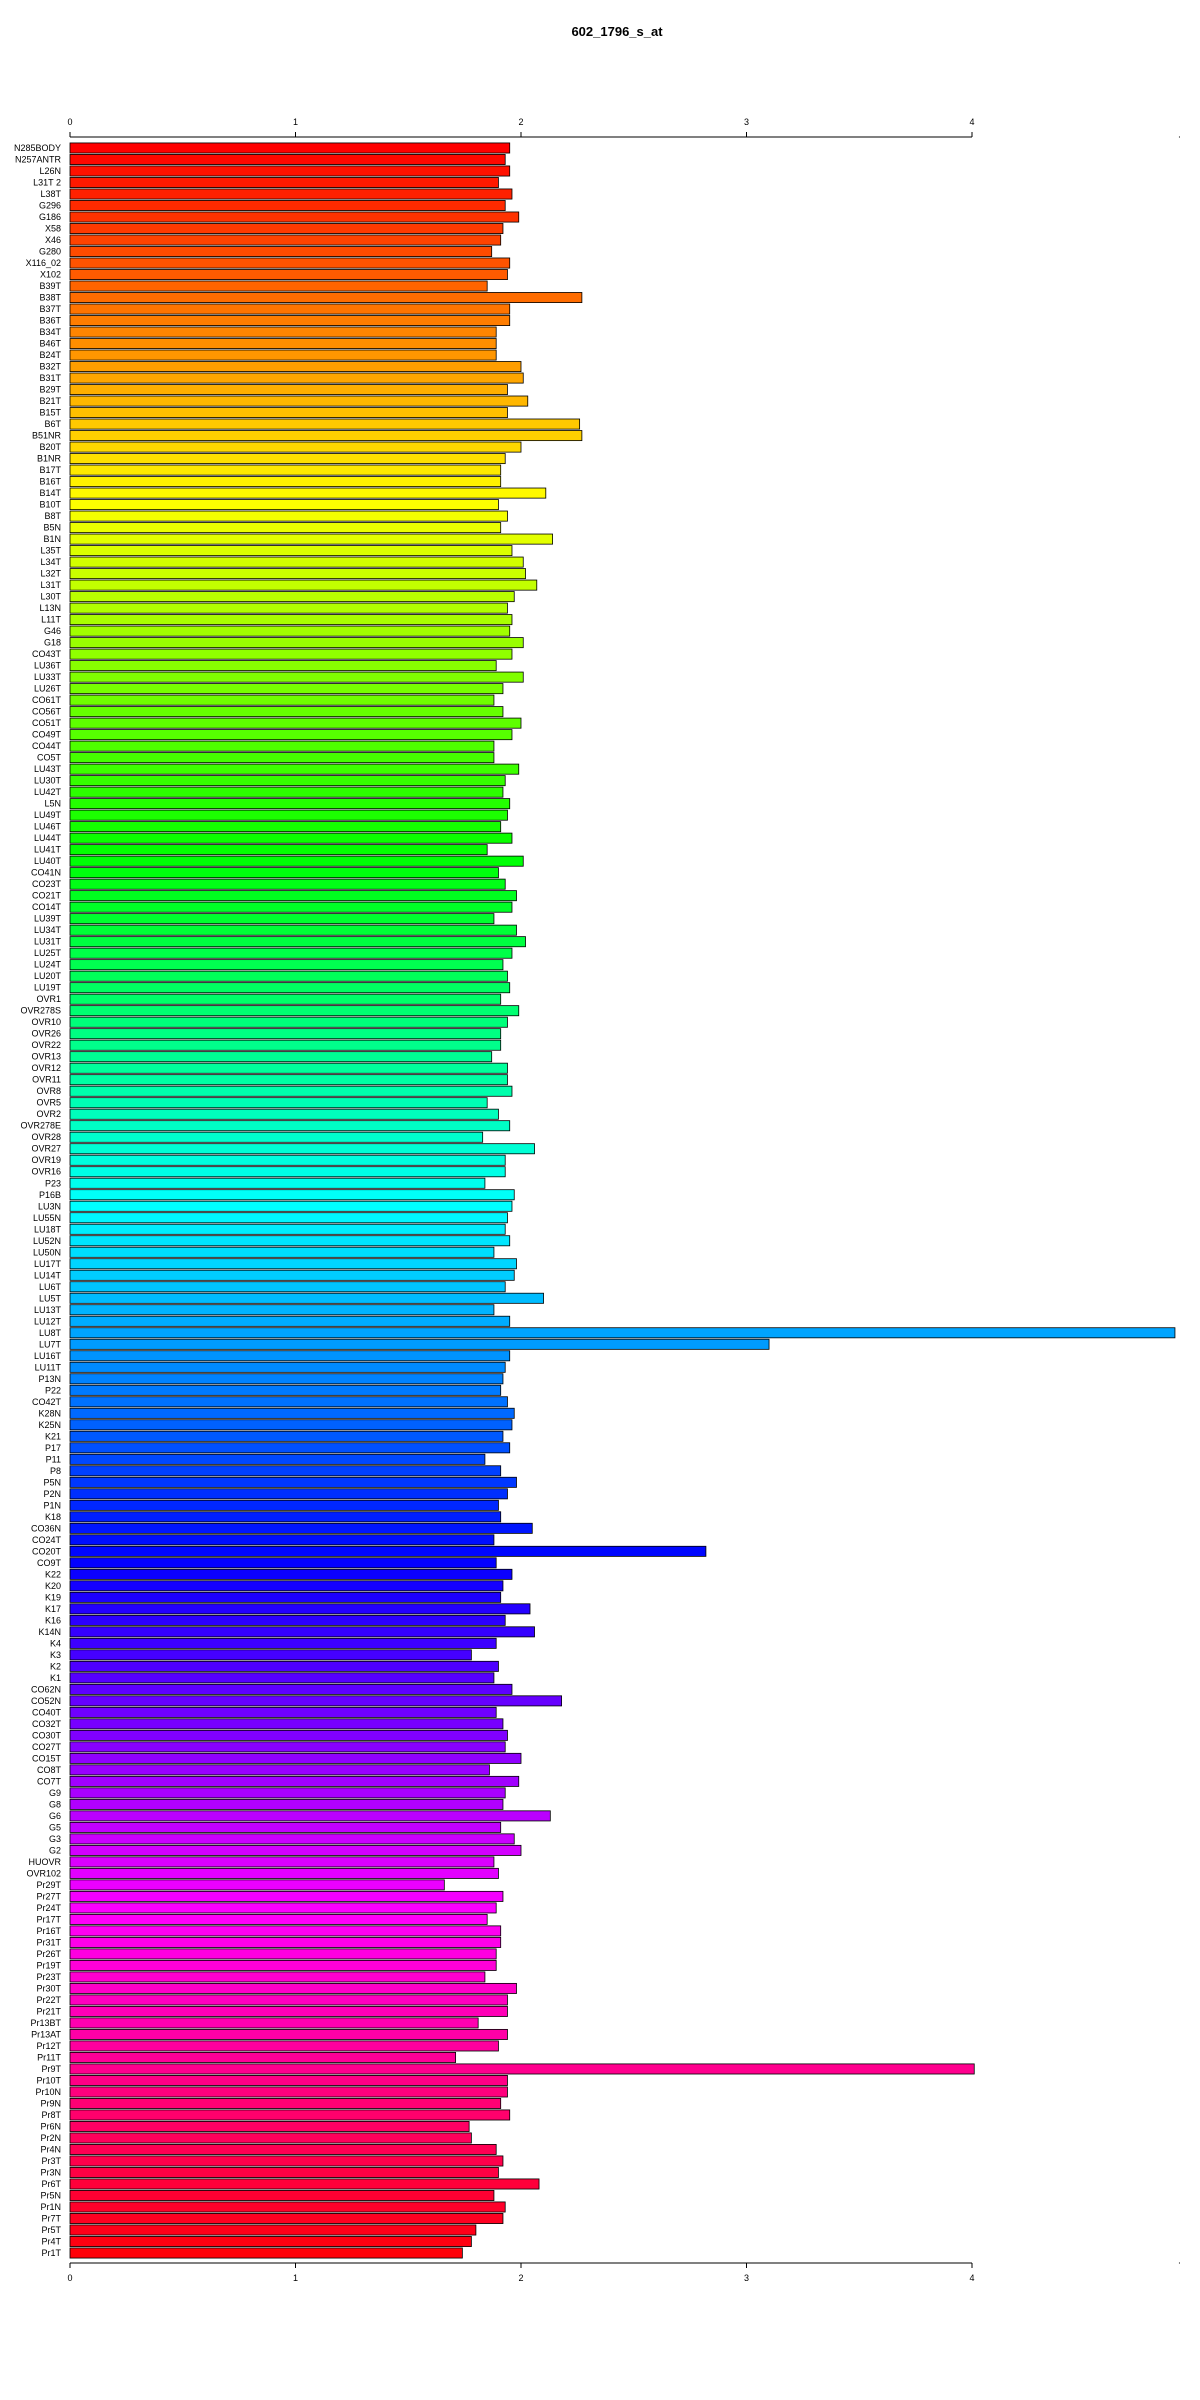 The height and width of the screenshot is (2400, 1200). Describe the element at coordinates (50, 1333) in the screenshot. I see `category-label: LU8T` at that location.